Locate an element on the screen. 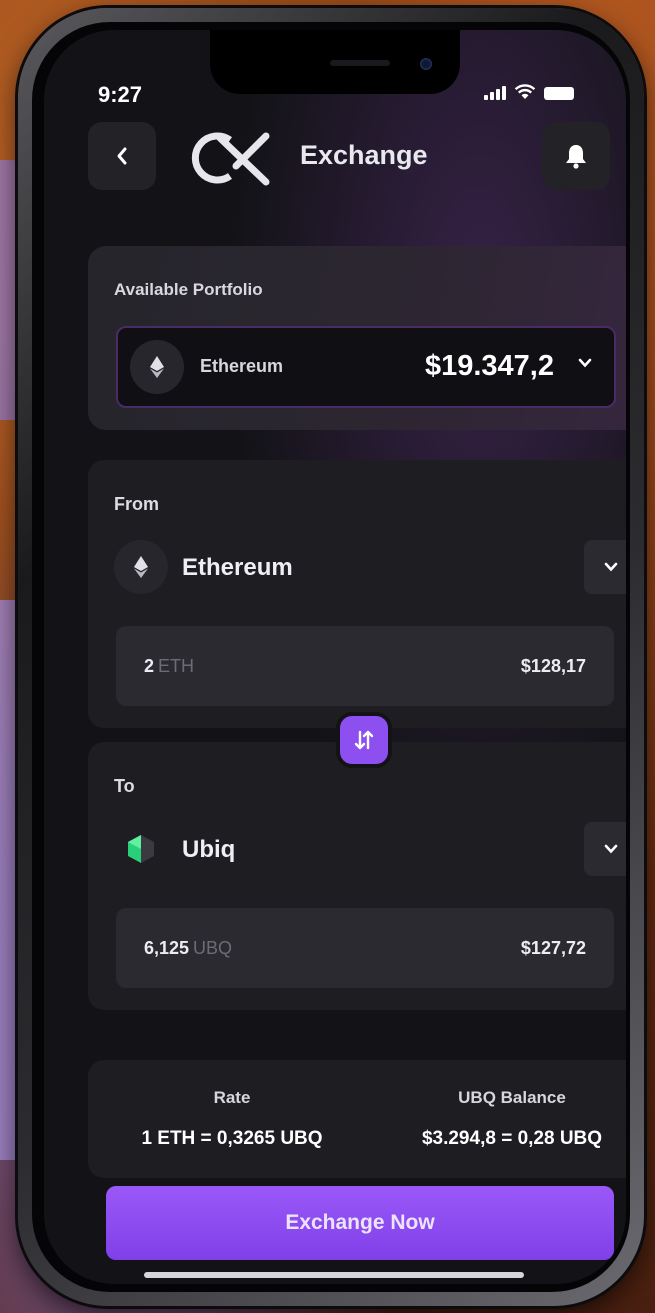 This screenshot has width=655, height=1313. swap-direction-button is located at coordinates (364, 740).